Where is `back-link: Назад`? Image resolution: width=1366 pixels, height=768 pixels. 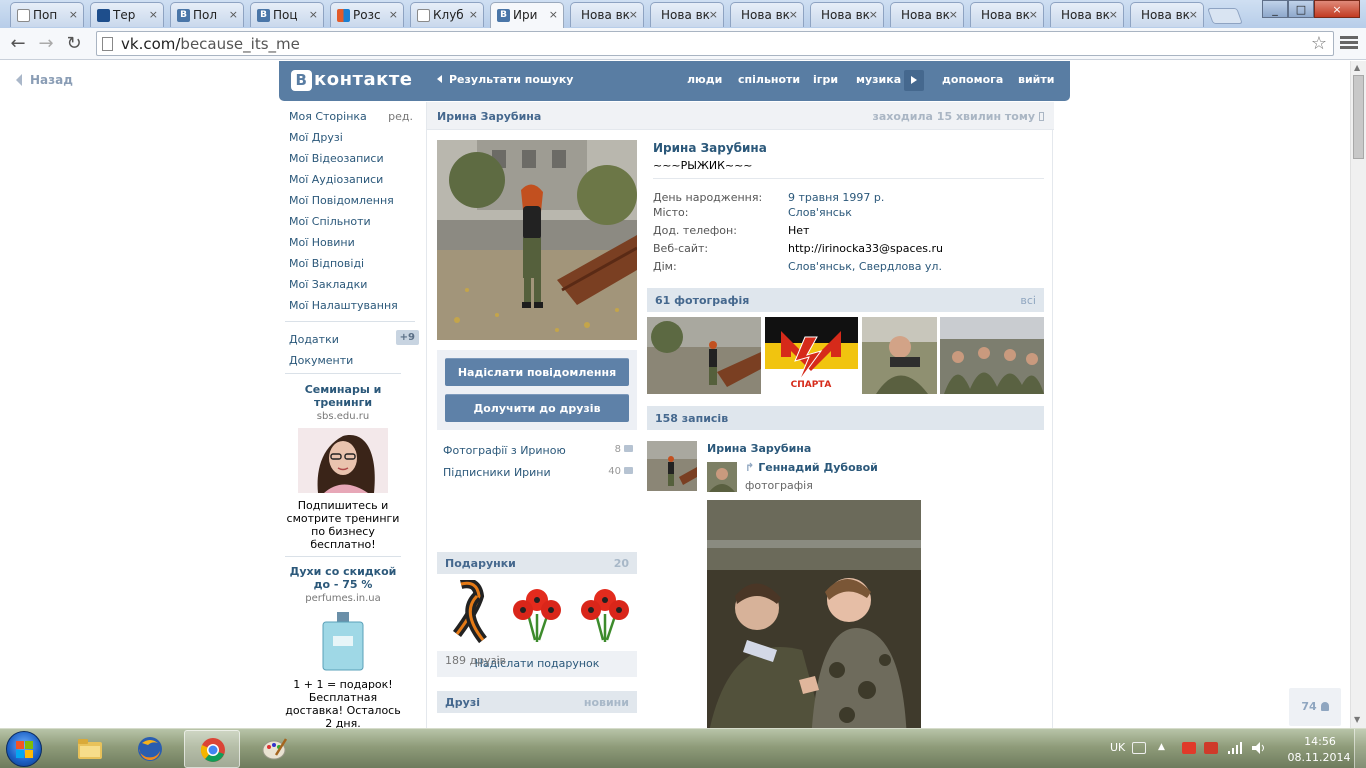
back-link: Назад is located at coordinates (44, 80).